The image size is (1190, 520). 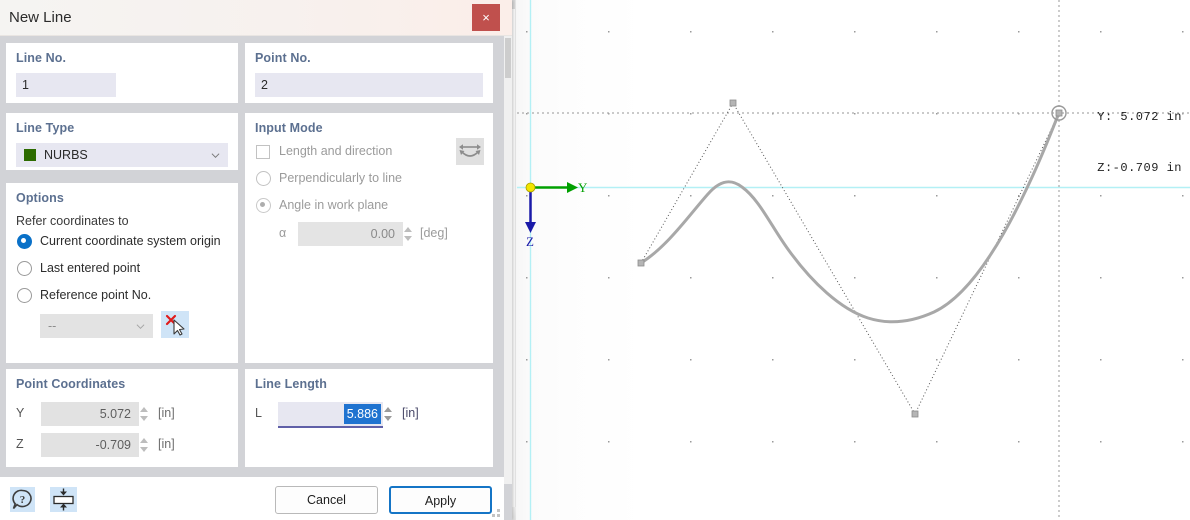 I want to click on reference-point-combobox: --, so click(x=96, y=326).